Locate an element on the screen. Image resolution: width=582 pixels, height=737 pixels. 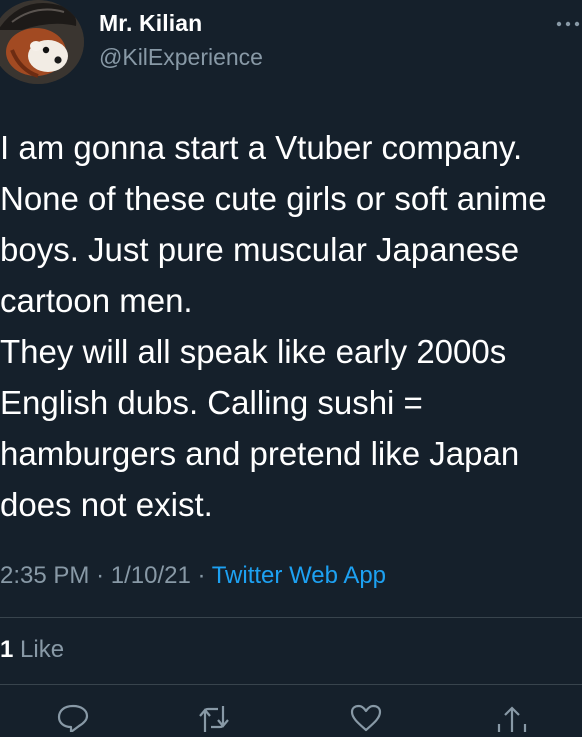
share-icon is located at coordinates (512, 717).